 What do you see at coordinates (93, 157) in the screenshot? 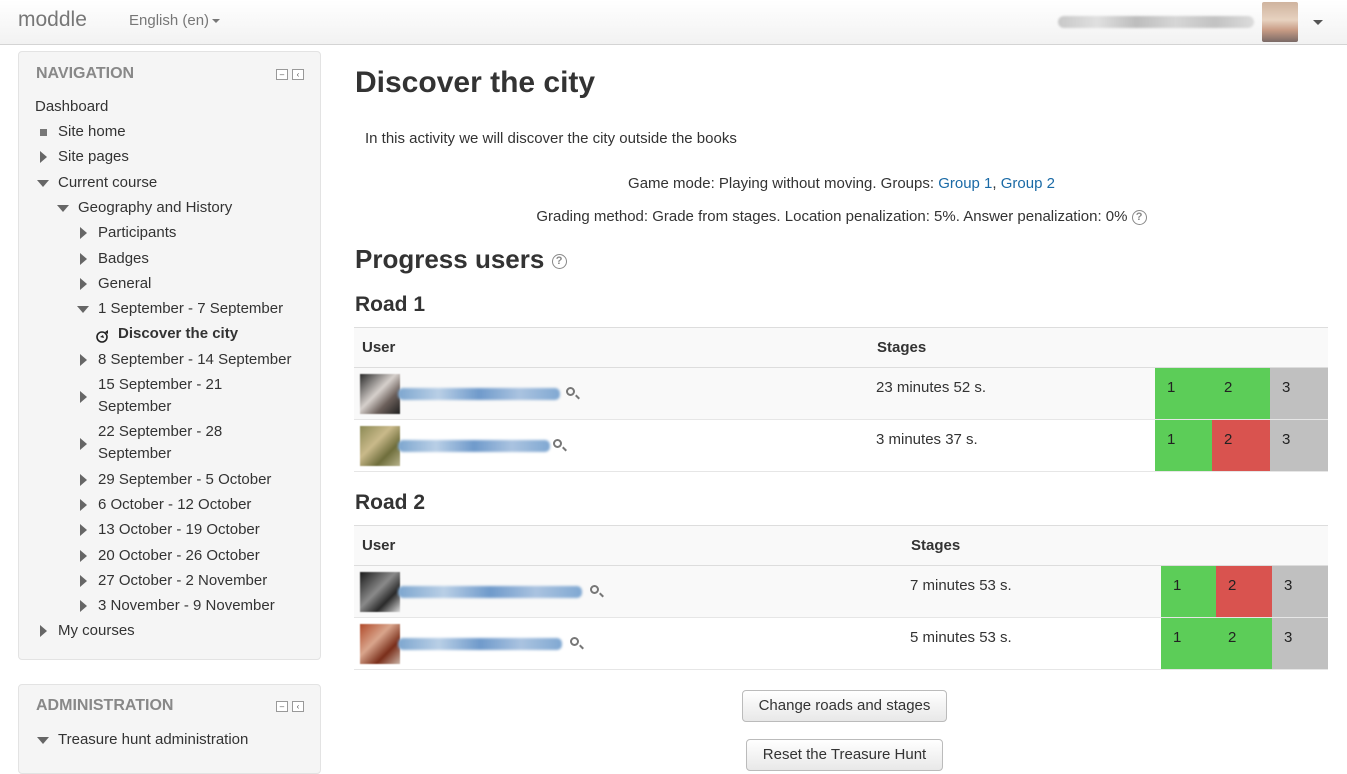
I see `nav-site-pages: Site pages` at bounding box center [93, 157].